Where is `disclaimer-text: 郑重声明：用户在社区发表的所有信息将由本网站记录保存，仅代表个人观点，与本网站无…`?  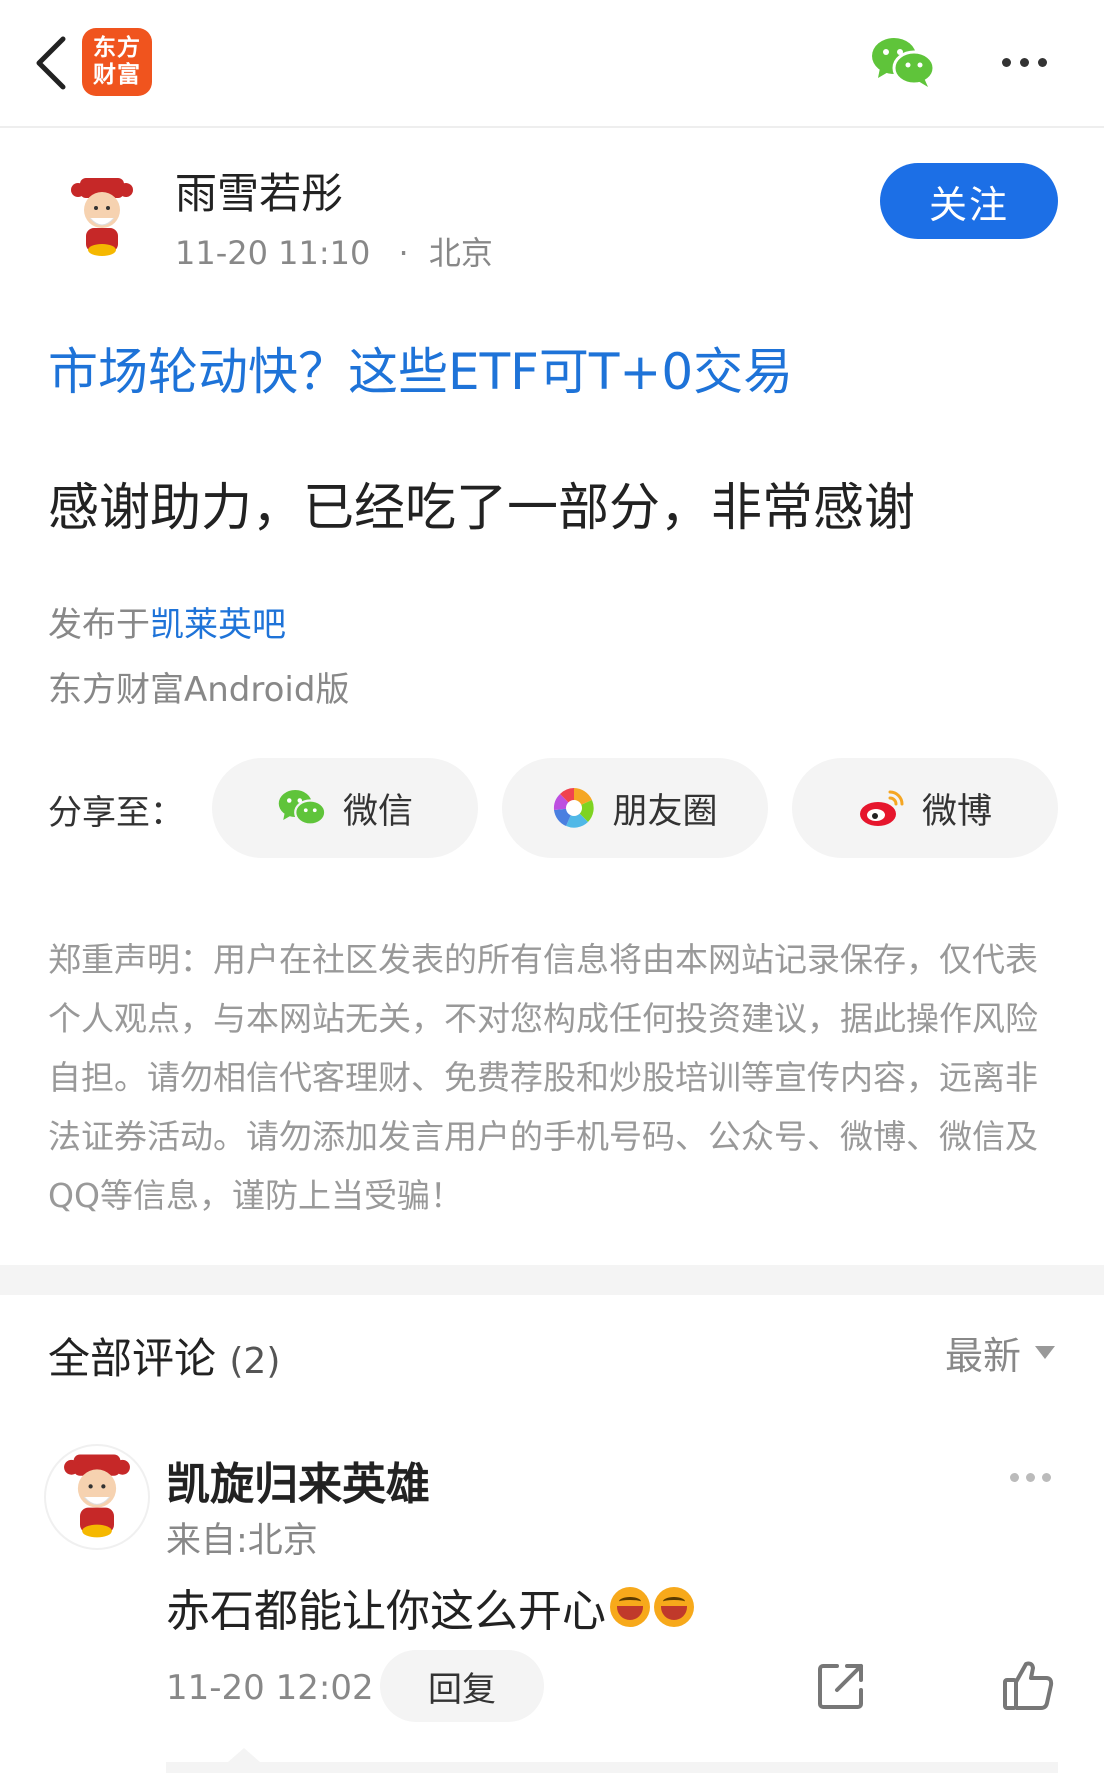 disclaimer-text: 郑重声明：用户在社区发表的所有信息将由本网站记录保存，仅代表个人观点，与本网站无… is located at coordinates (543, 1077).